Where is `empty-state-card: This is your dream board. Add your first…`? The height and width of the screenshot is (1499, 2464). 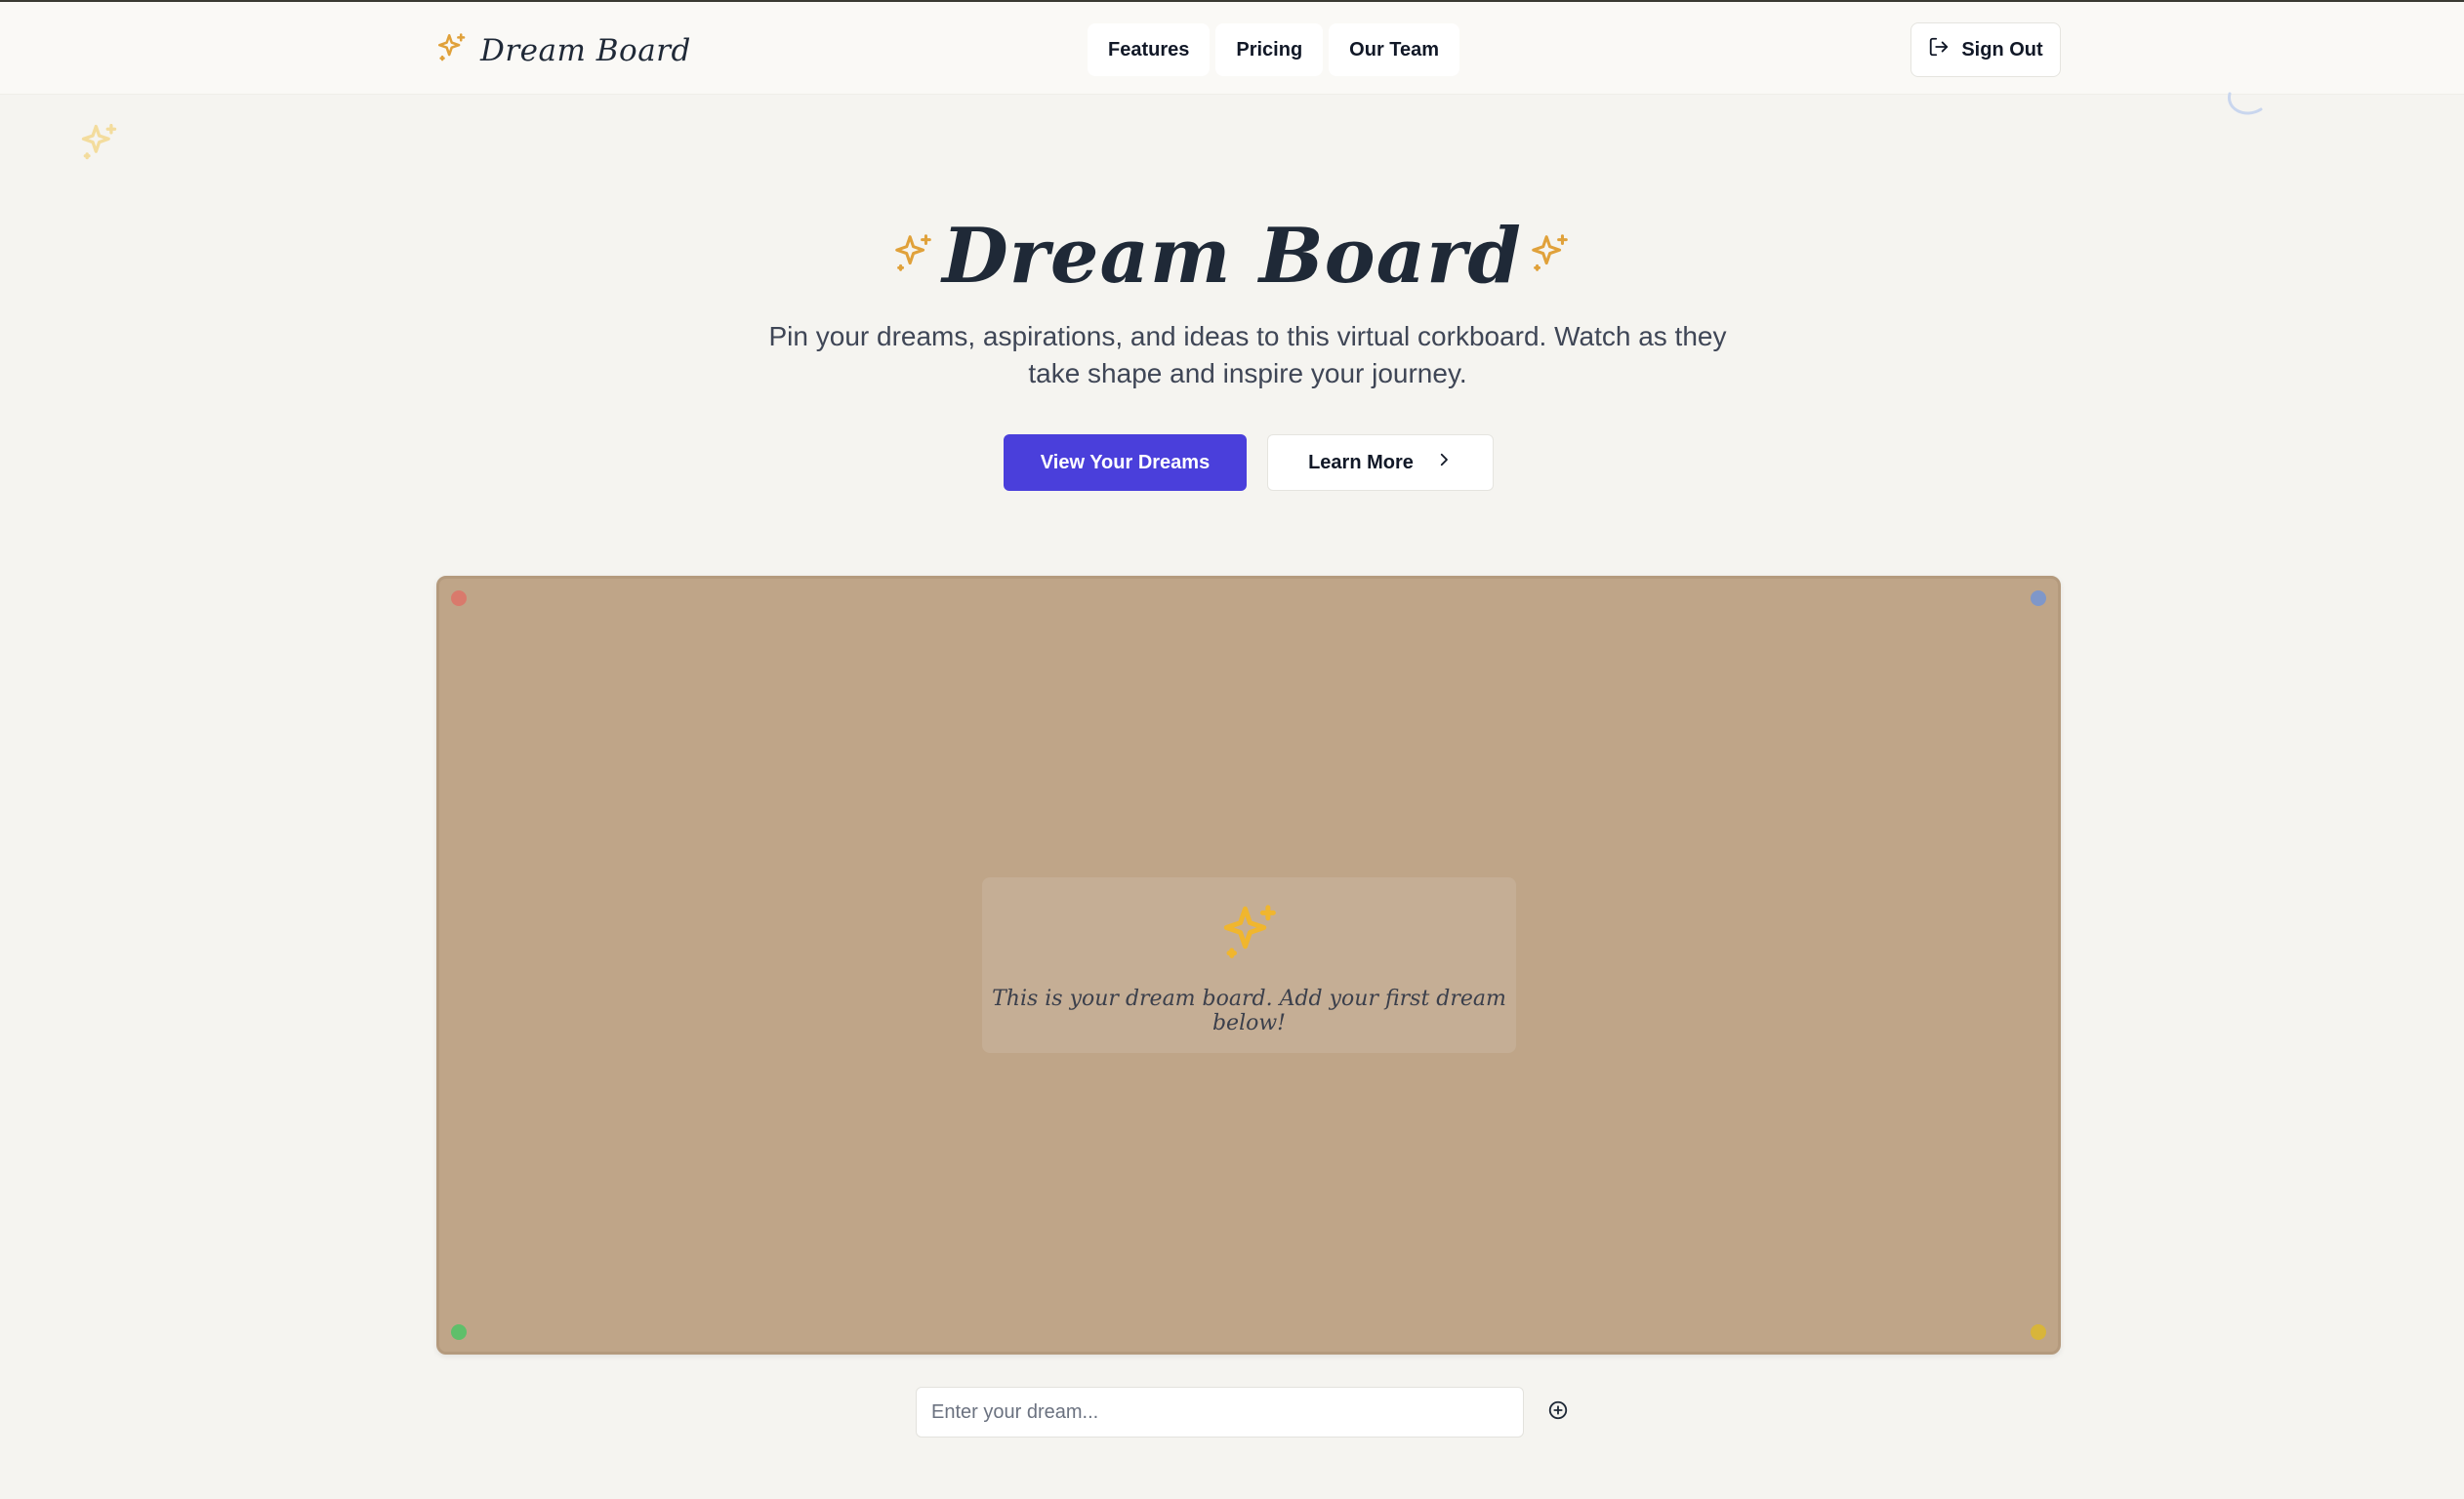
empty-state-card: This is your dream board. Add your first… is located at coordinates (1249, 965).